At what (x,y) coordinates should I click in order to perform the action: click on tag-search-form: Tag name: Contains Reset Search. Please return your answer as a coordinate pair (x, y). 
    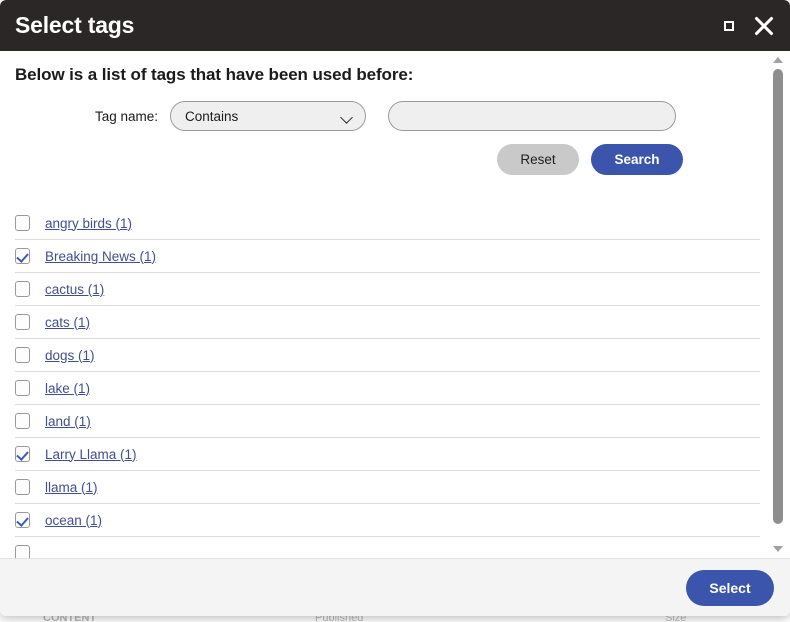
    Looking at the image, I should click on (385, 143).